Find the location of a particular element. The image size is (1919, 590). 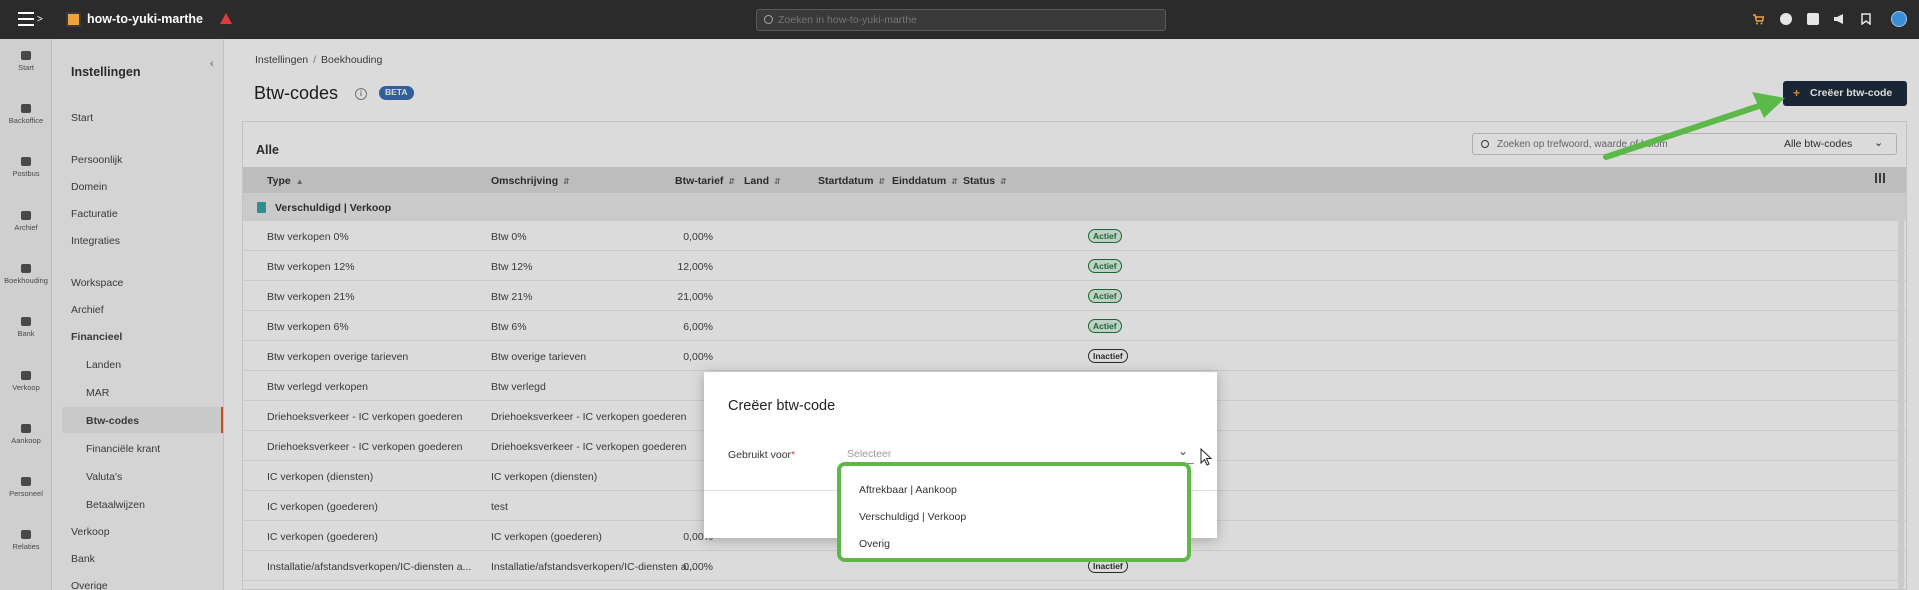

select-placeholder: Selecteer is located at coordinates (869, 454).